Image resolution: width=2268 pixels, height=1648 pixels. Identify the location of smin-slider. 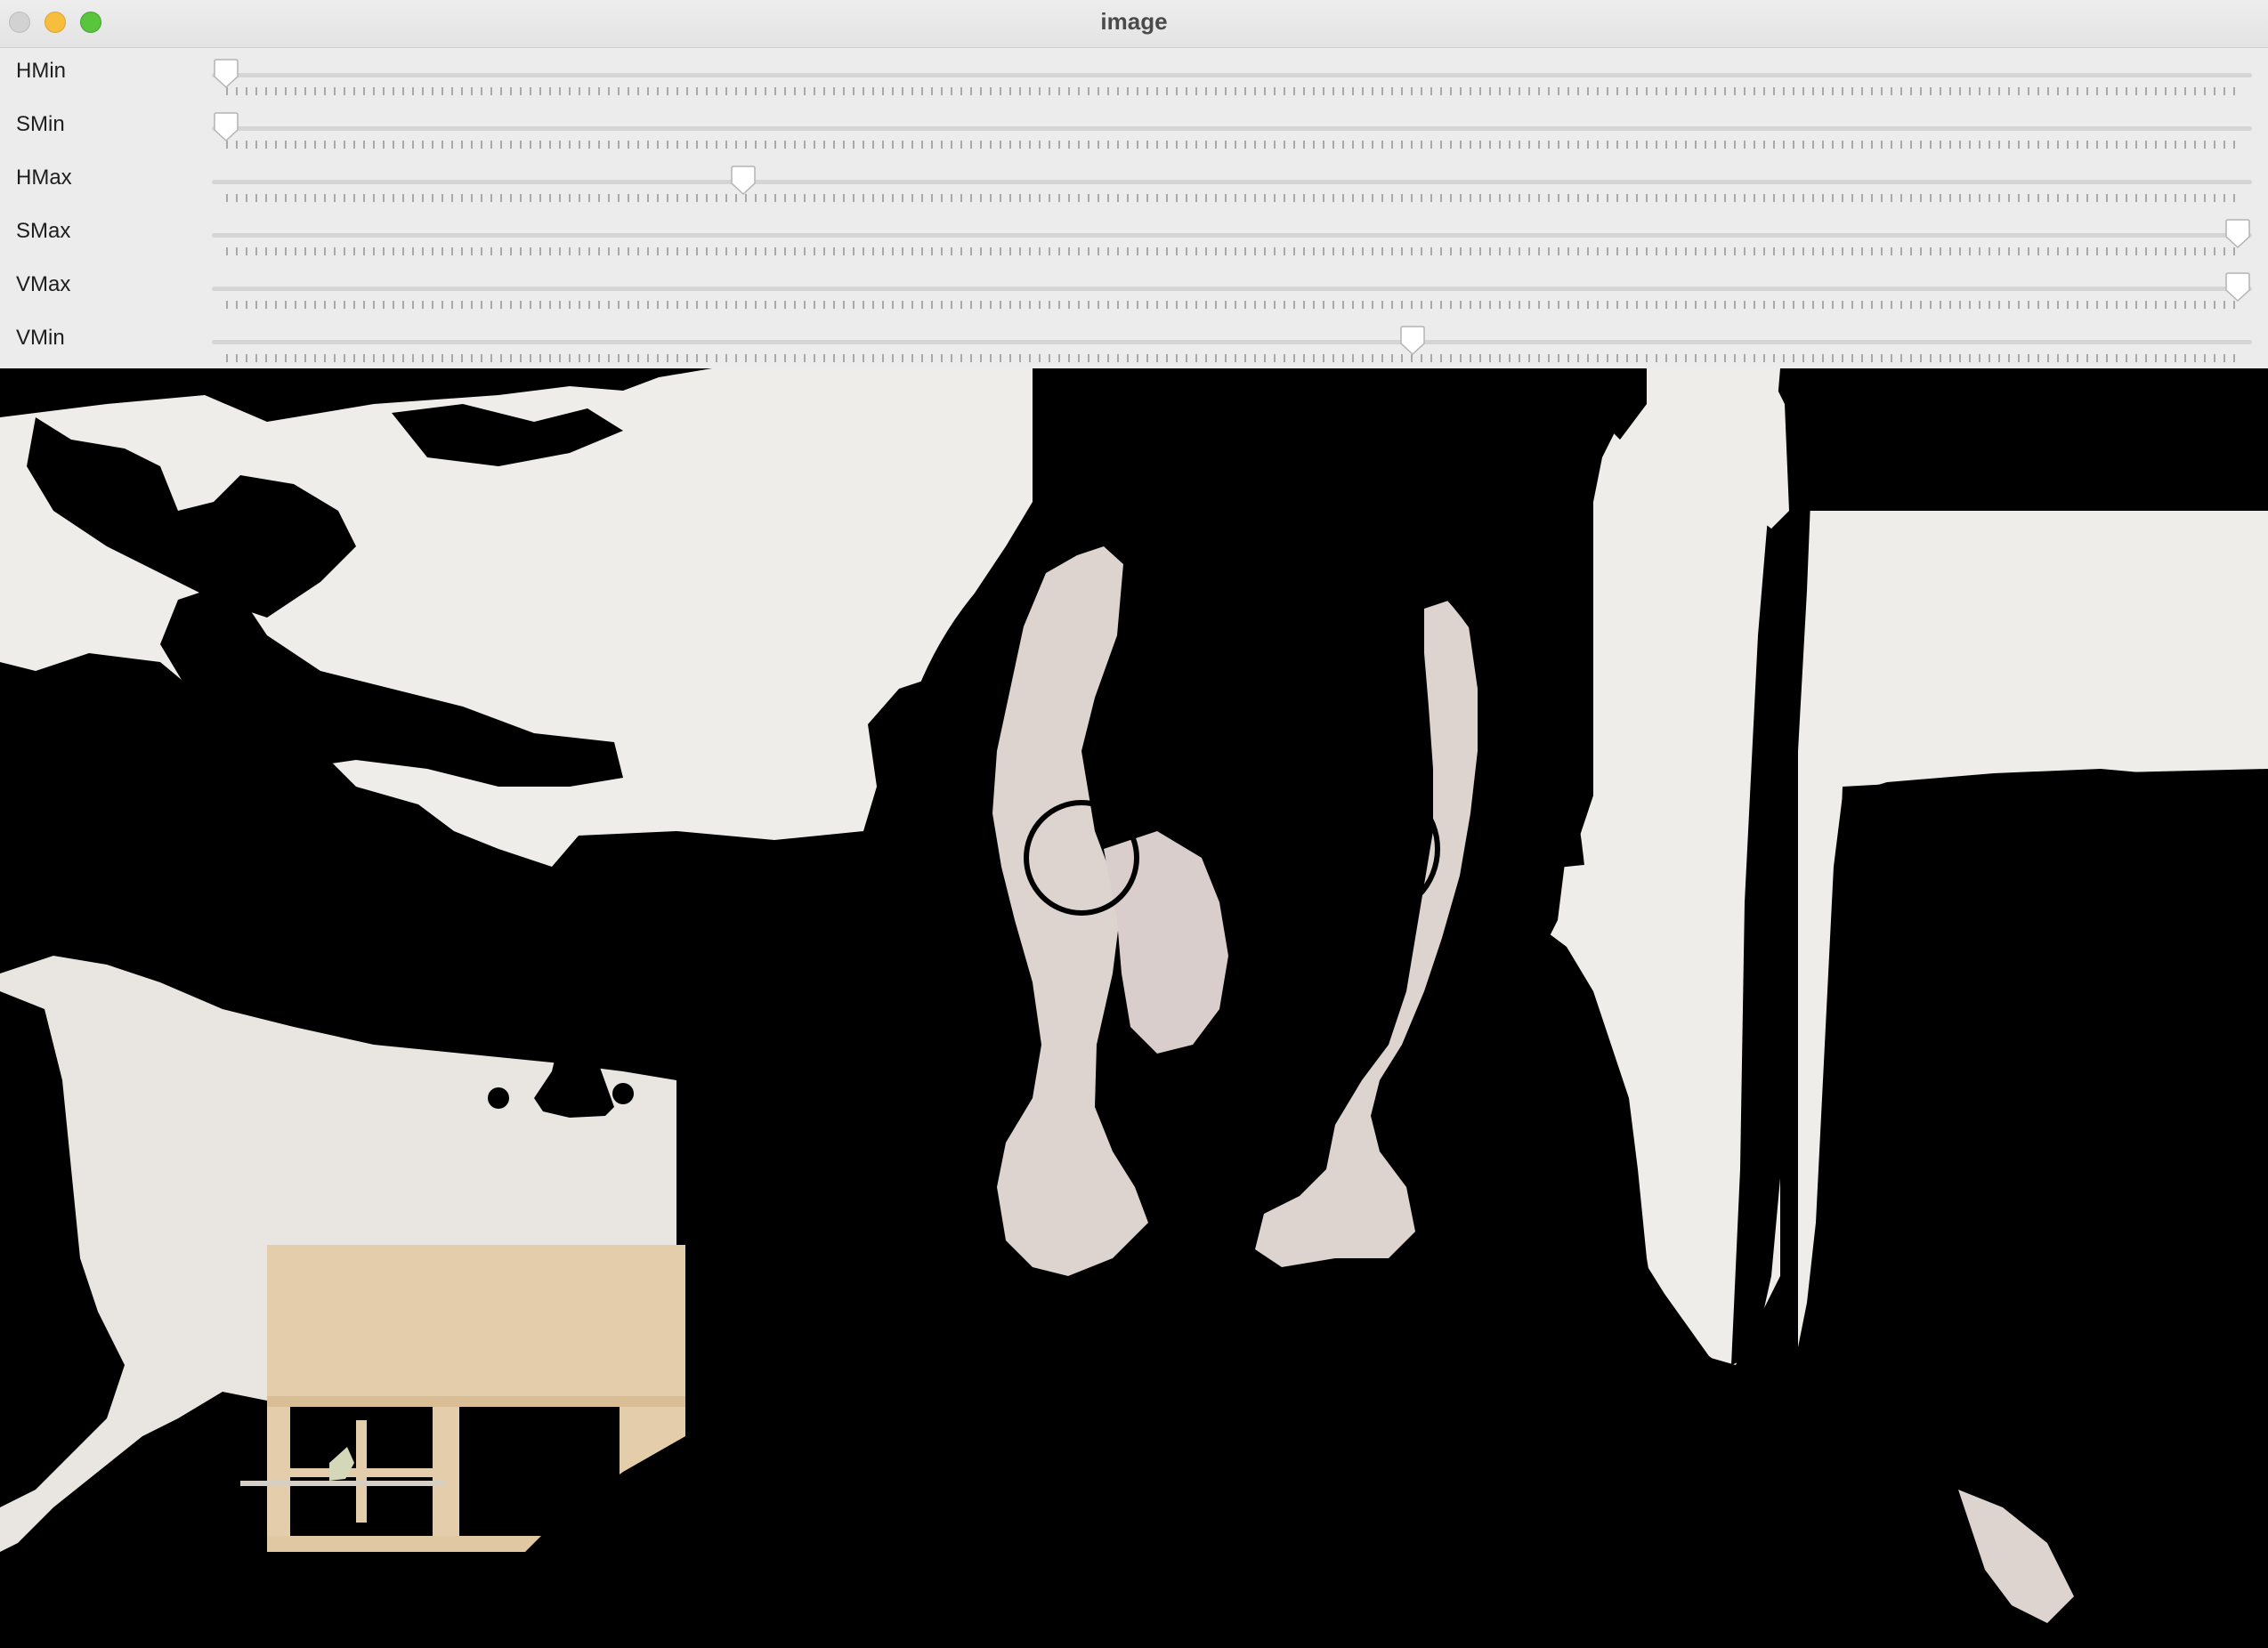
(1232, 128).